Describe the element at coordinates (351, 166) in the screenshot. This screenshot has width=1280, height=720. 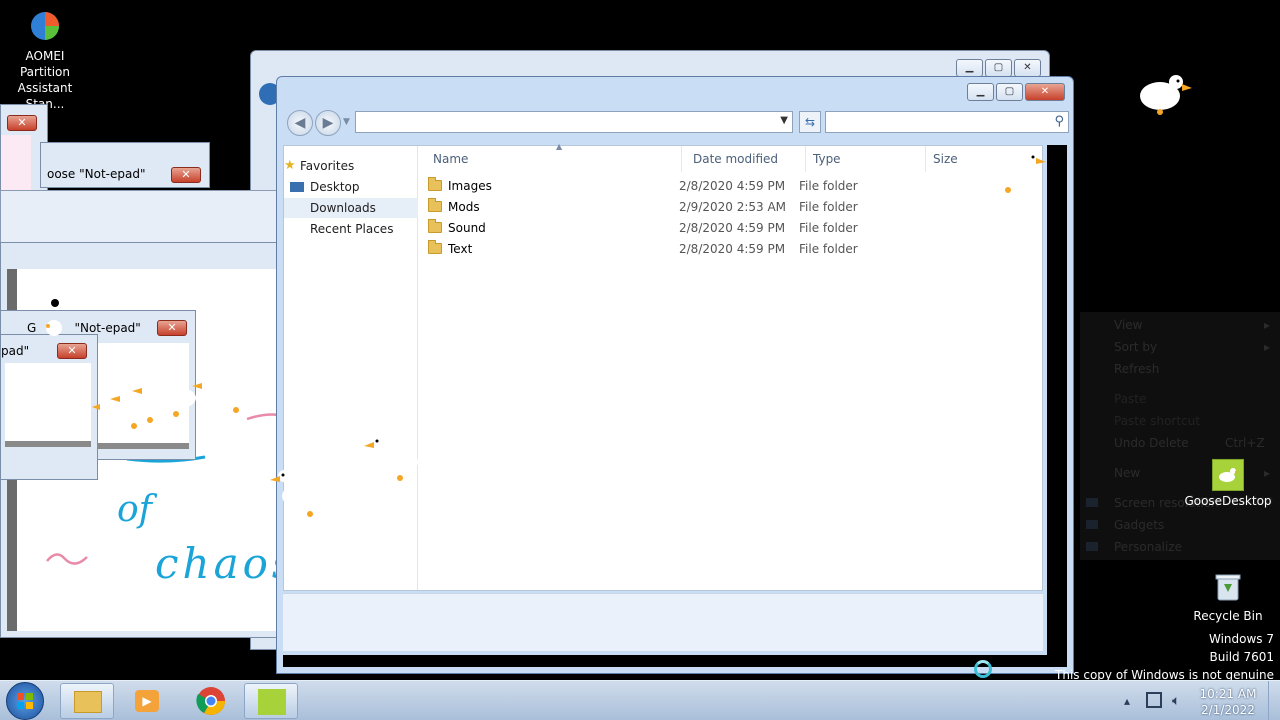
I see `nav-item-favorites: ★ Favorites` at that location.